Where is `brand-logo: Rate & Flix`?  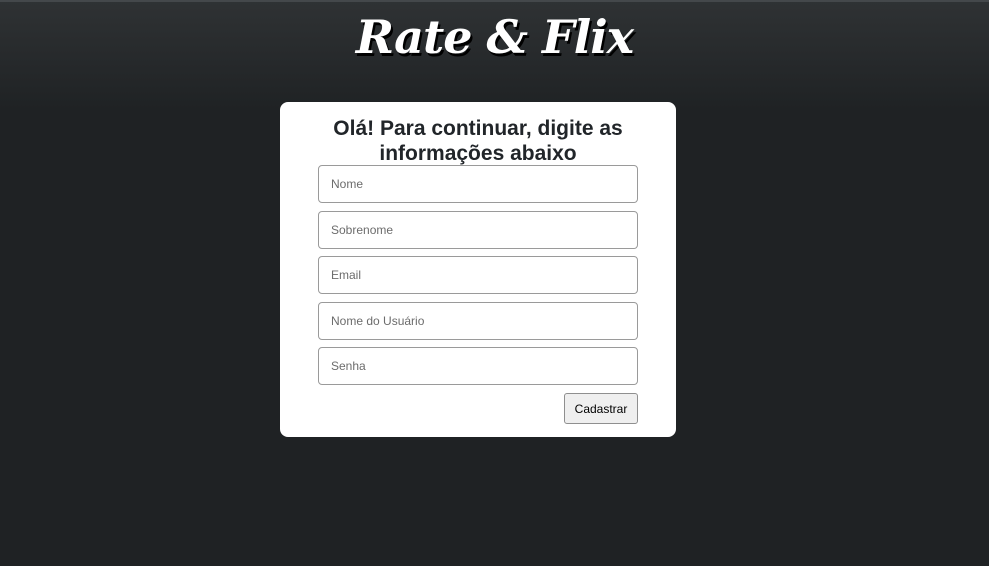
brand-logo: Rate & Flix is located at coordinates (494, 37).